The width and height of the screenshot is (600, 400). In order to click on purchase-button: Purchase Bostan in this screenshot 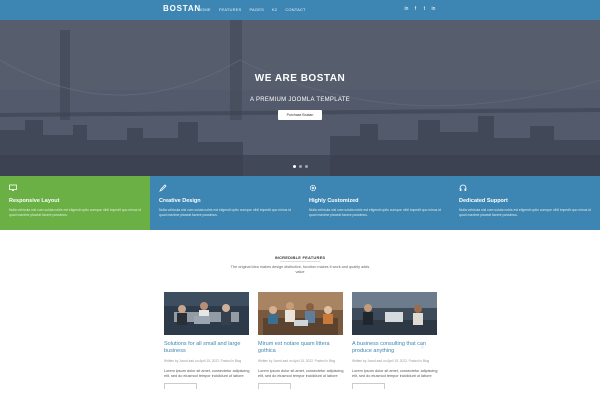, I will do `click(300, 115)`.